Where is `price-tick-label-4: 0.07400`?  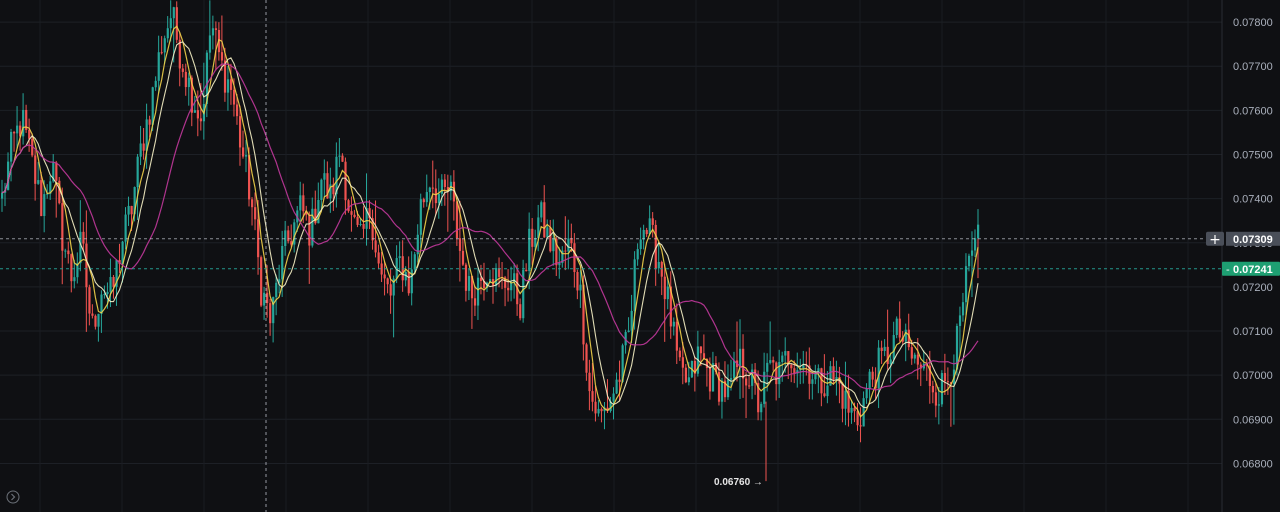 price-tick-label-4: 0.07400 is located at coordinates (1253, 200).